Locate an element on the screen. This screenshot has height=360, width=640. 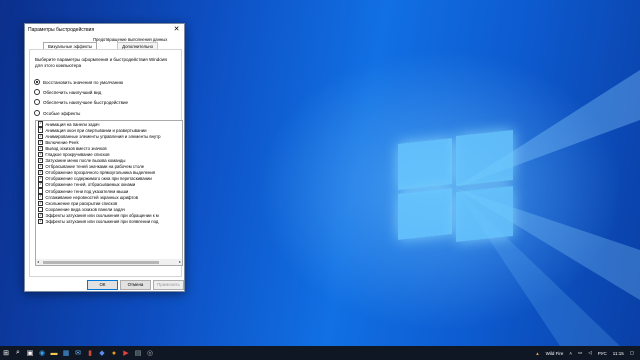
tray-app-label: Wild Fire is located at coordinates (555, 353).